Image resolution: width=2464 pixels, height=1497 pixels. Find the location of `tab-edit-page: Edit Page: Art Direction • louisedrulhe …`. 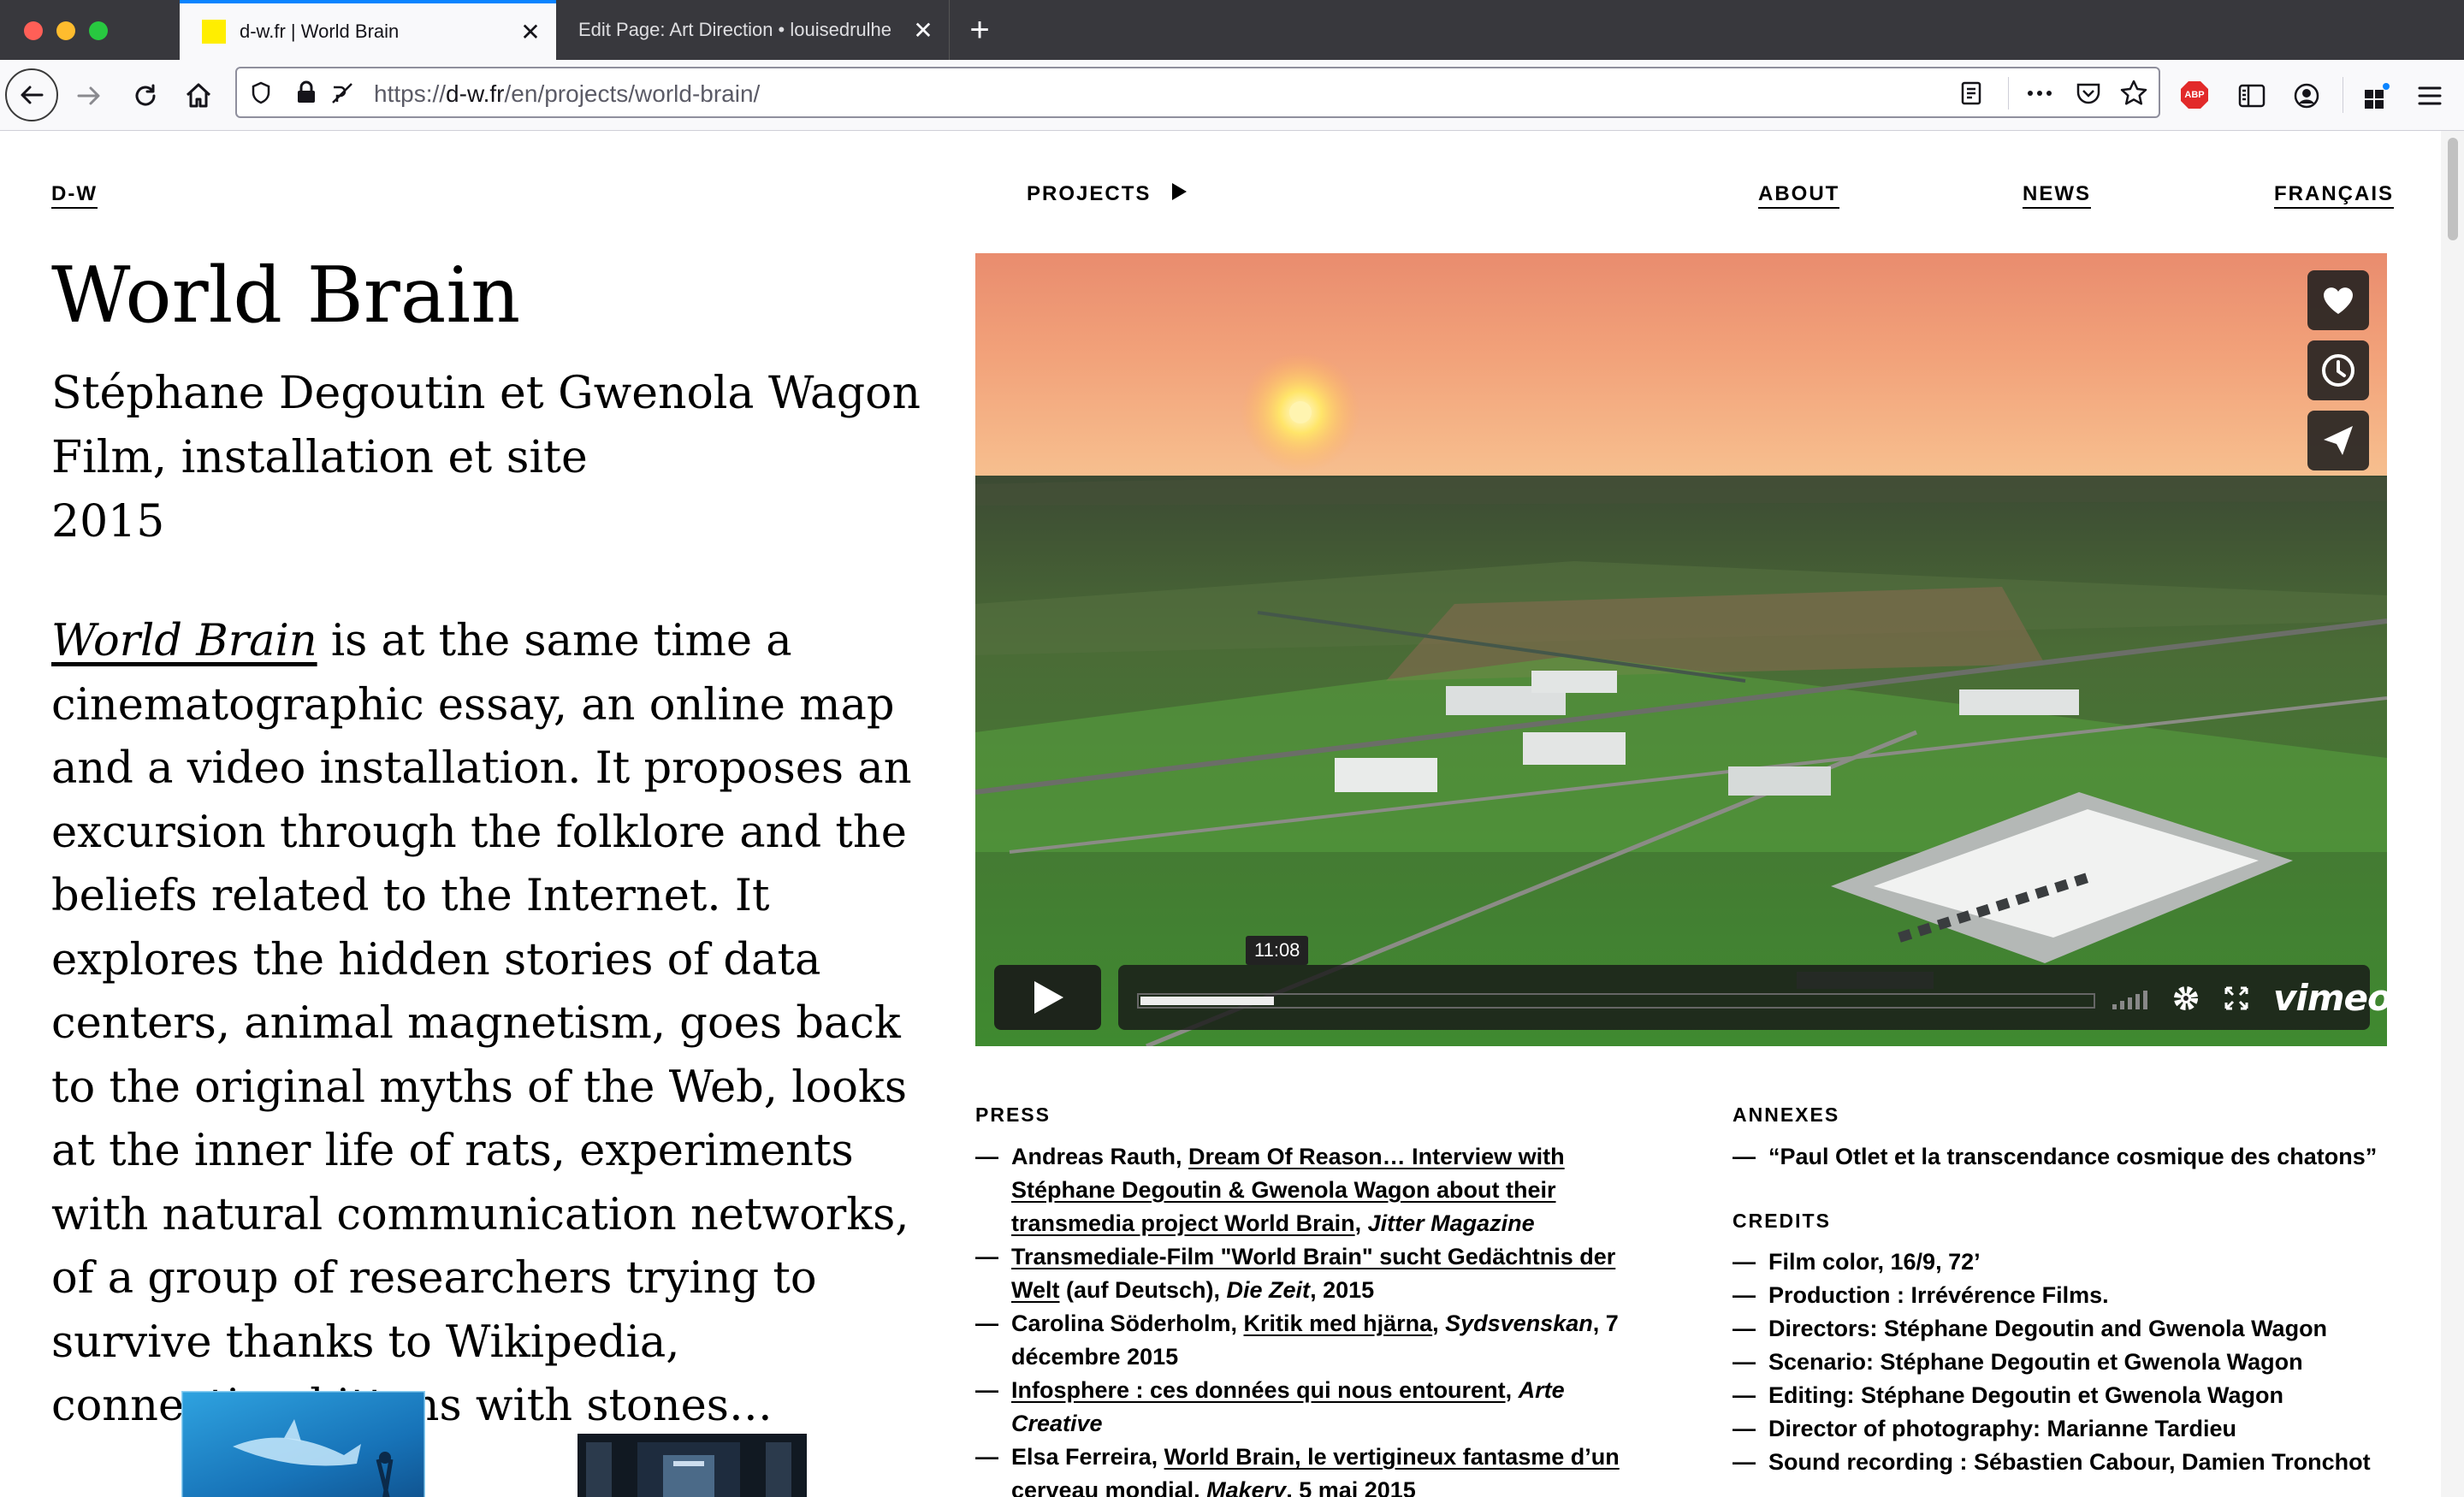

tab-edit-page: Edit Page: Art Direction • louisedrulhe … is located at coordinates (753, 30).